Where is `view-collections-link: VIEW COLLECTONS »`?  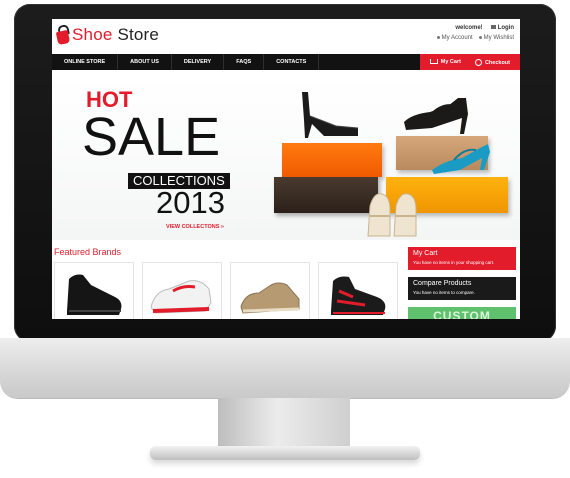
view-collections-link: VIEW COLLECTONS » is located at coordinates (195, 227).